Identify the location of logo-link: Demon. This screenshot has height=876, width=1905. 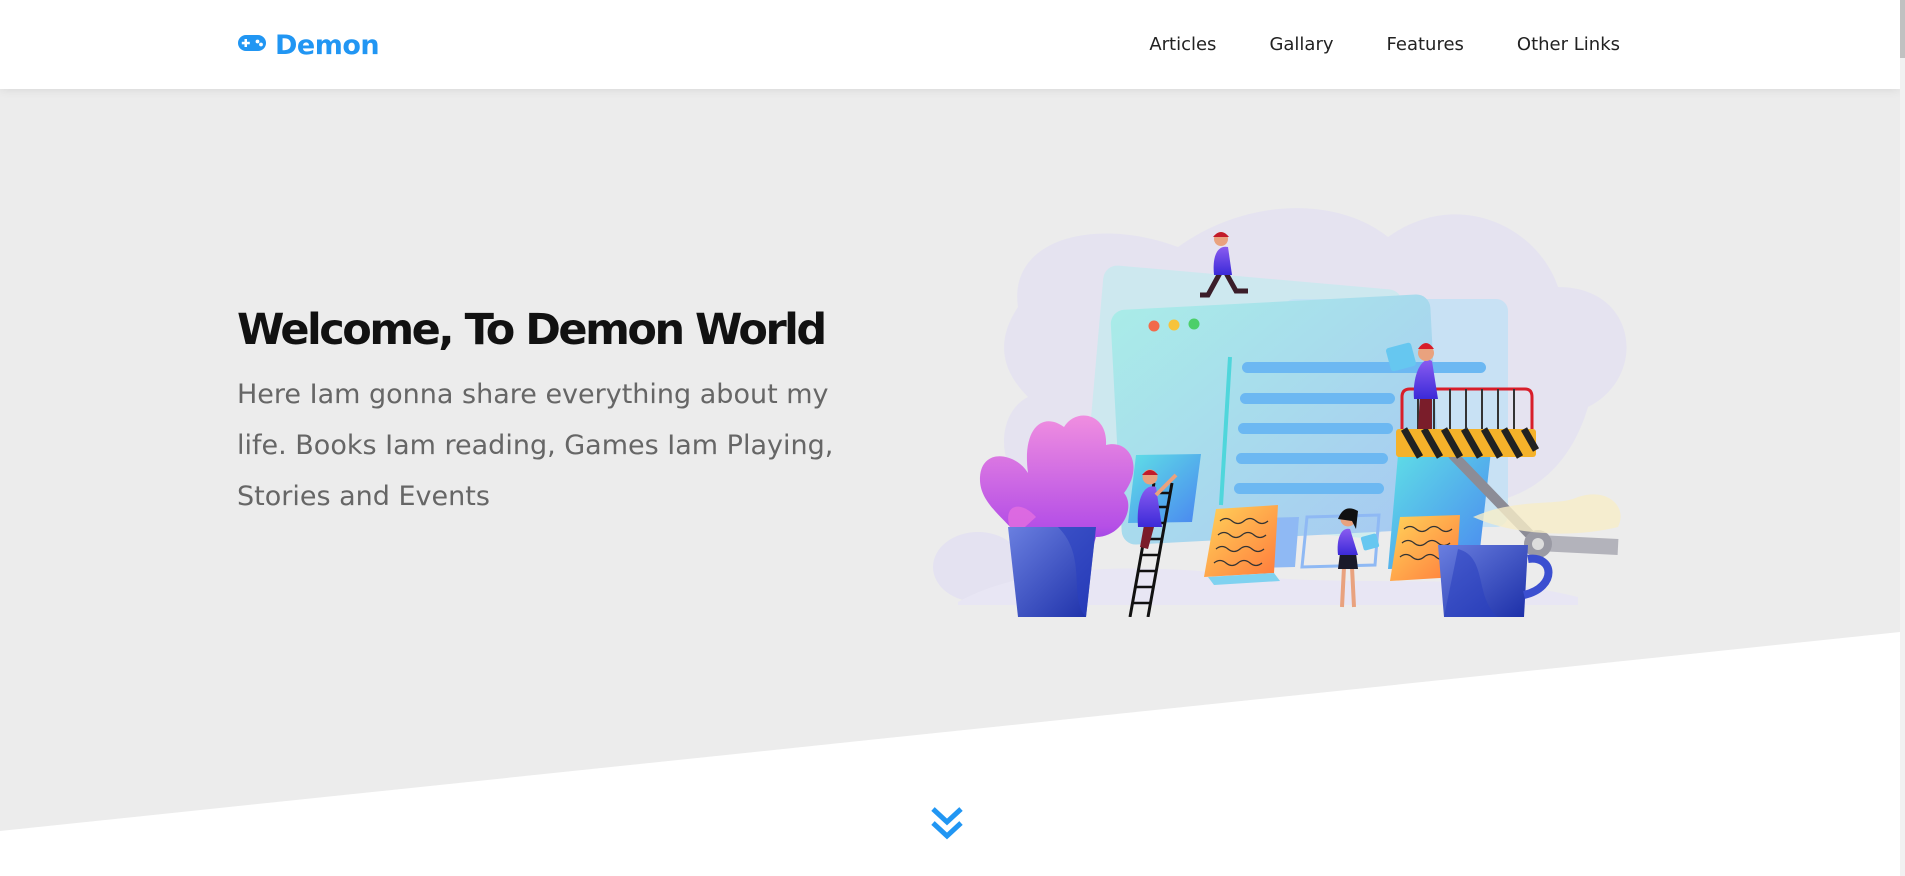
(308, 45).